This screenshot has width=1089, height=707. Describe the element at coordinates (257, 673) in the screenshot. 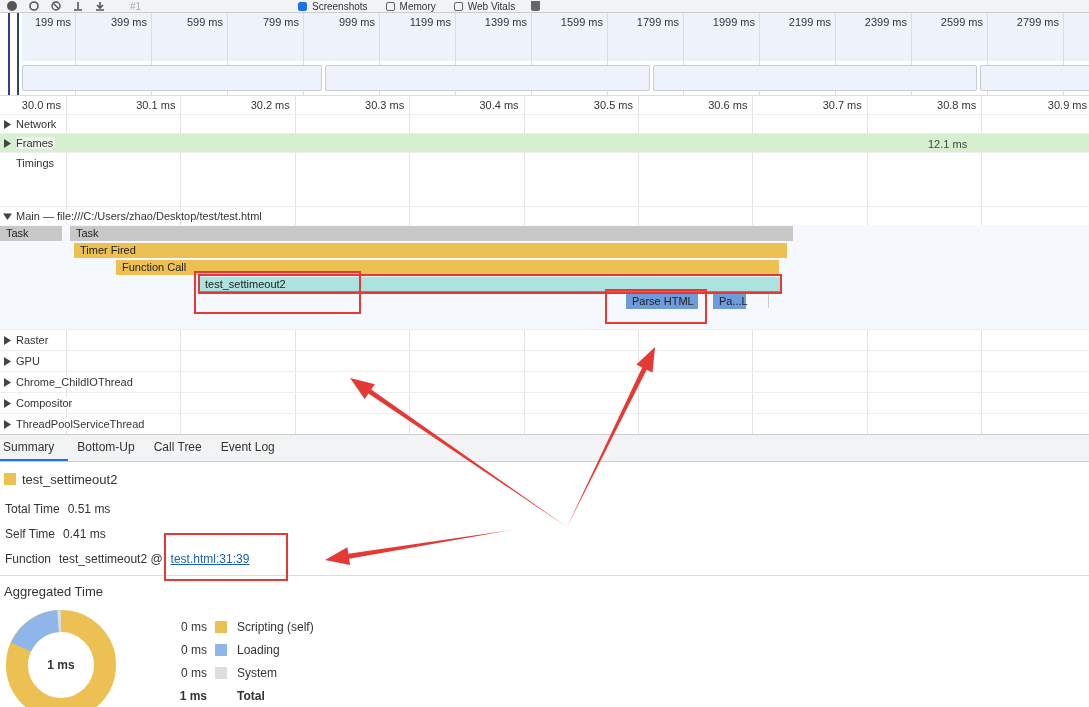

I see `legend-label: System` at that location.